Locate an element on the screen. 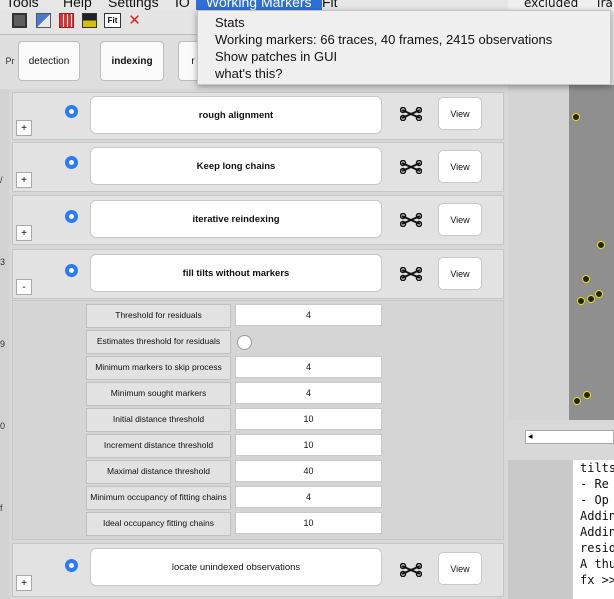 The height and width of the screenshot is (599, 614). param-row: Threshold for residuals 4 is located at coordinates (236, 316).